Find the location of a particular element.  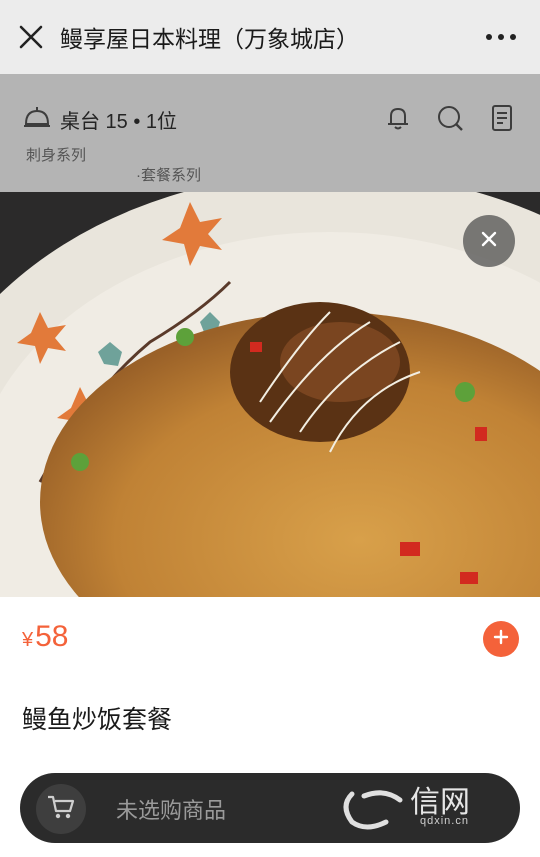

plus-icon is located at coordinates (501, 639).